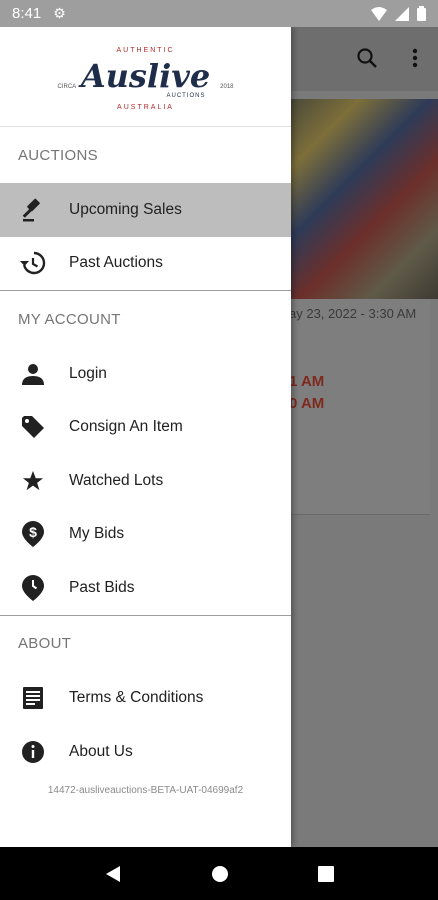 The height and width of the screenshot is (900, 438). What do you see at coordinates (58, 155) in the screenshot?
I see `section-header-auctions: AUCTIONS` at bounding box center [58, 155].